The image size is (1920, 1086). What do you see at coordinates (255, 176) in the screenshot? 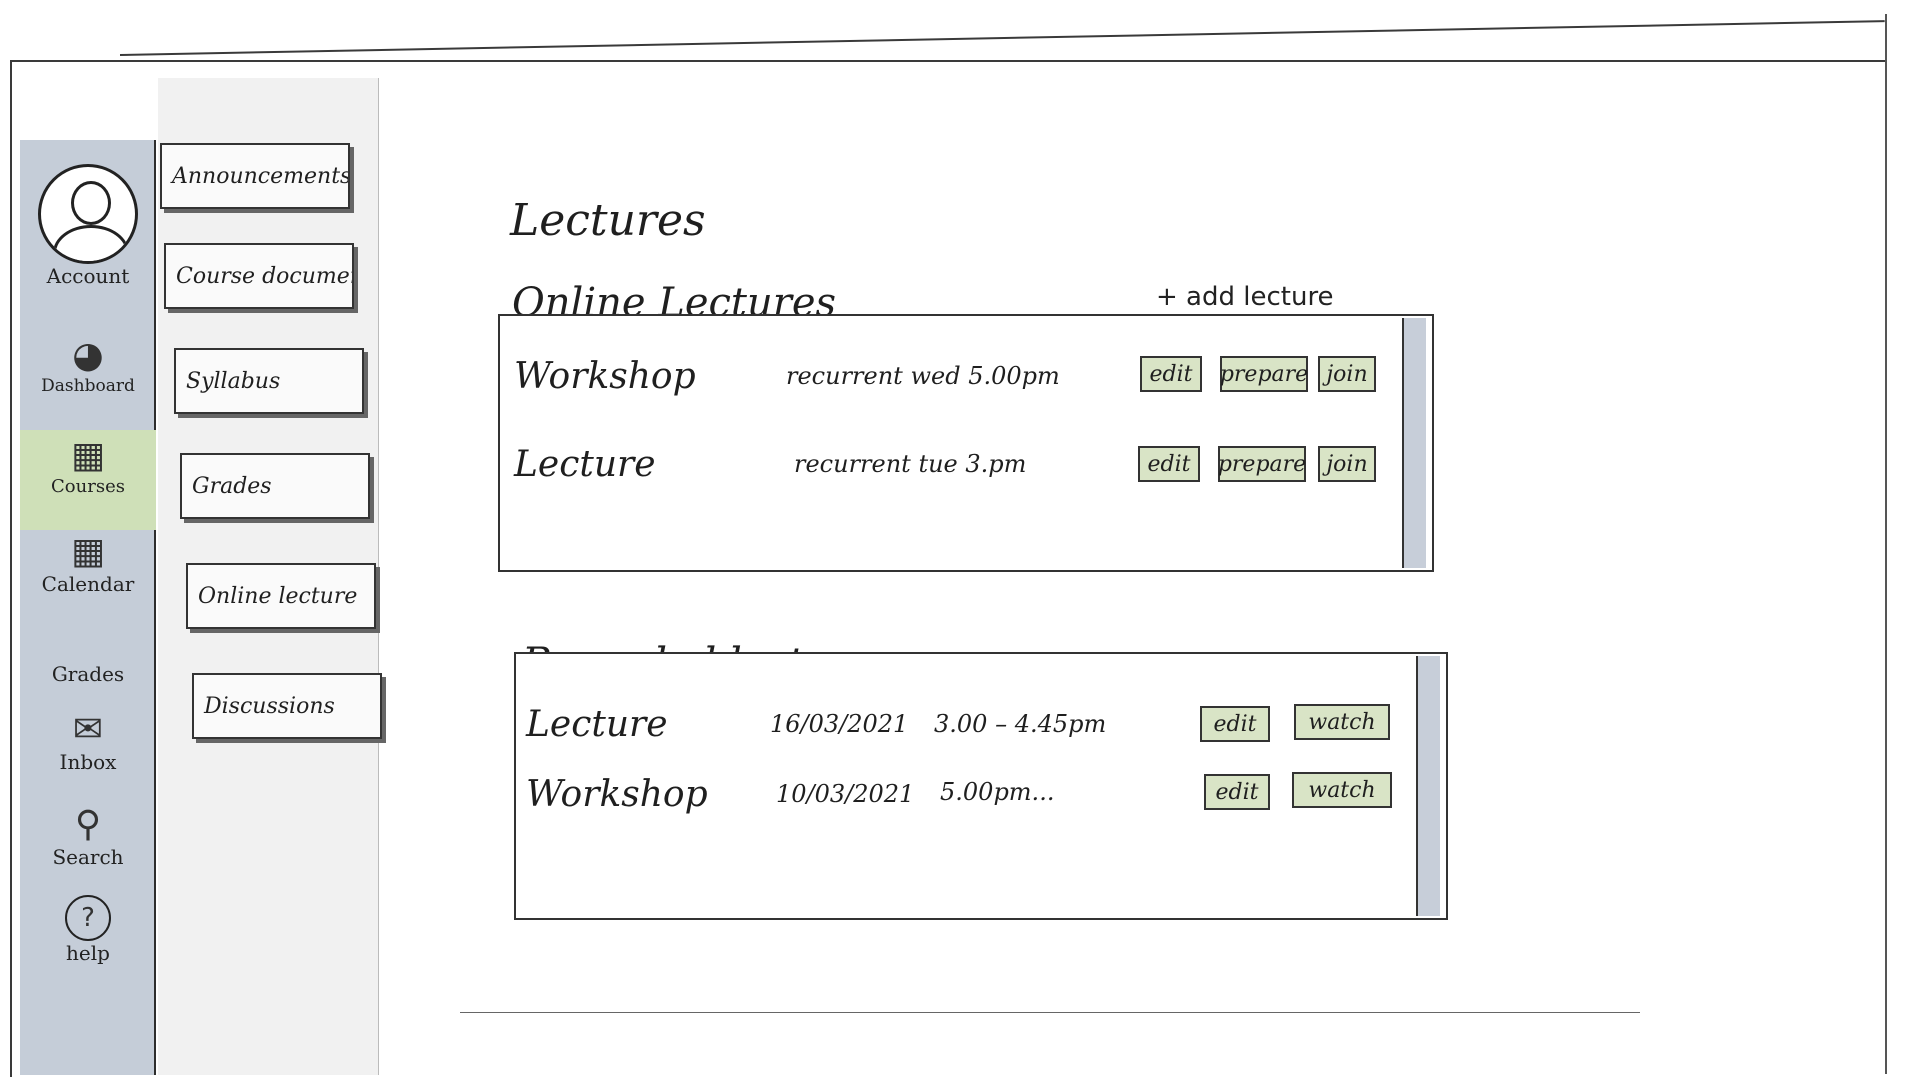
I see `course-menu-announcements: Announcements` at bounding box center [255, 176].